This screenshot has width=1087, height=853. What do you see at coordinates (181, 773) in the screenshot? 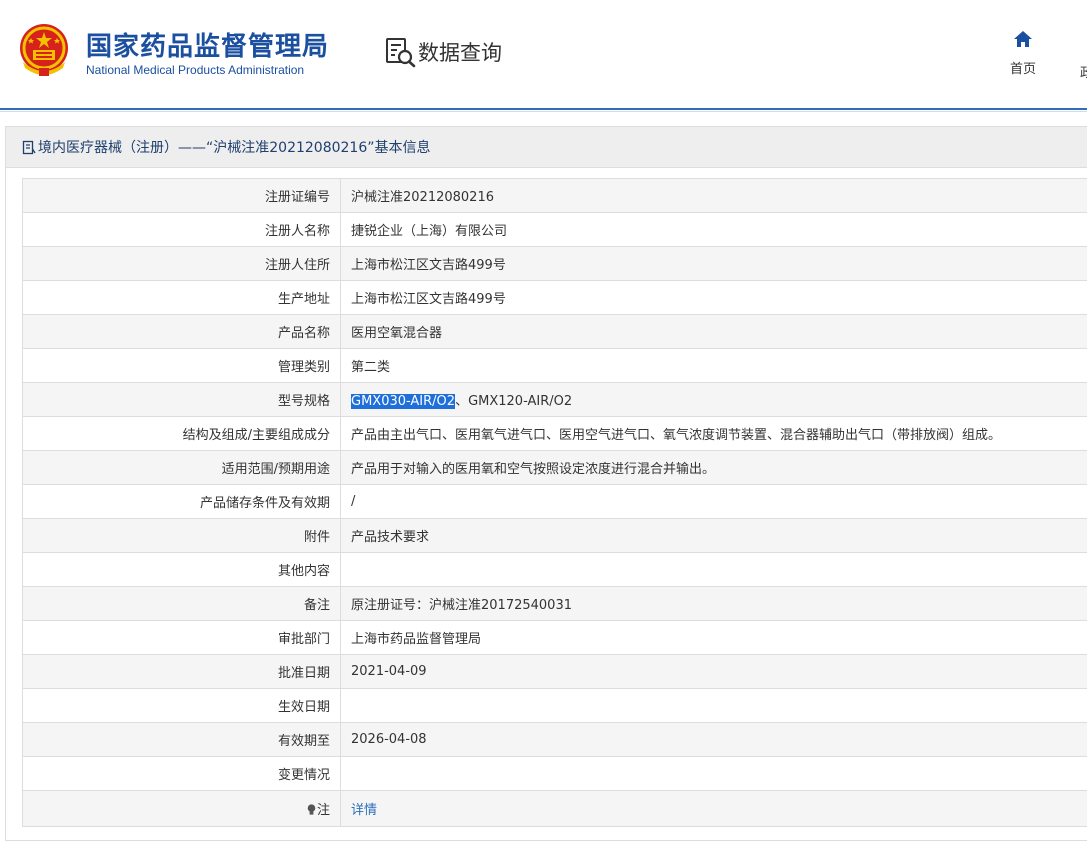
I see `field-label: 变更情况` at bounding box center [181, 773].